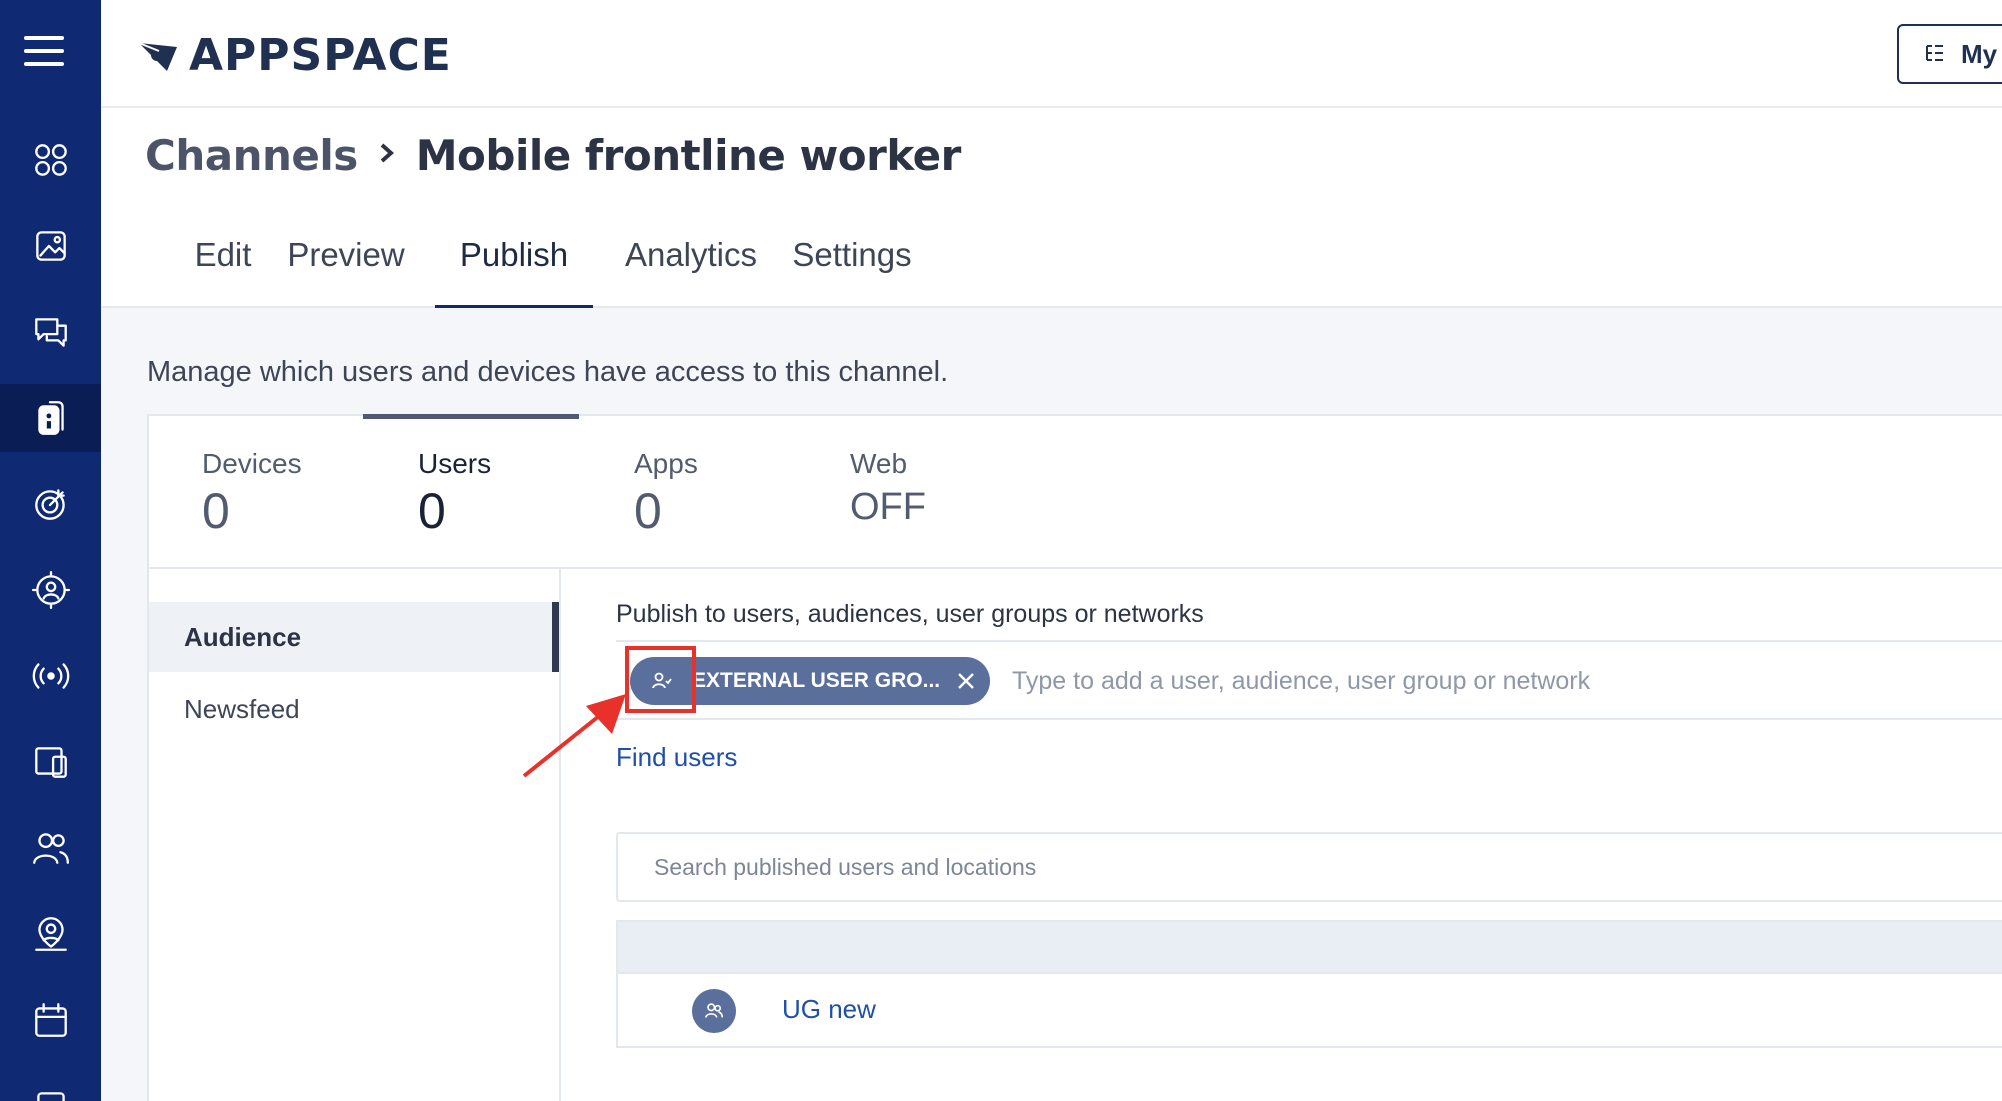 The image size is (2002, 1101). I want to click on stats-divider, so click(1075, 568).